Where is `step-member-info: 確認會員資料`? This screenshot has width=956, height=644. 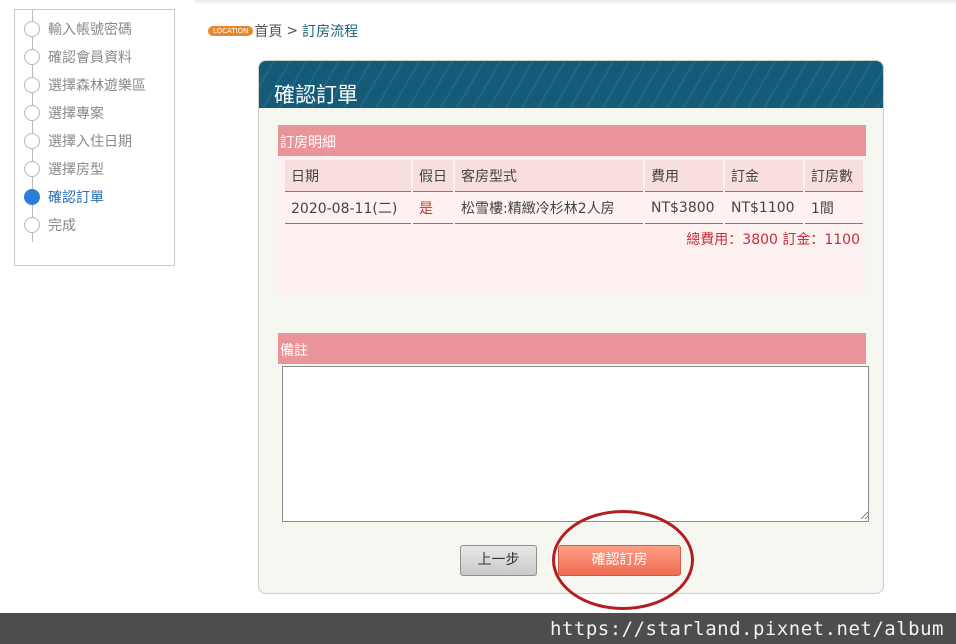 step-member-info: 確認會員資料 is located at coordinates (95, 58).